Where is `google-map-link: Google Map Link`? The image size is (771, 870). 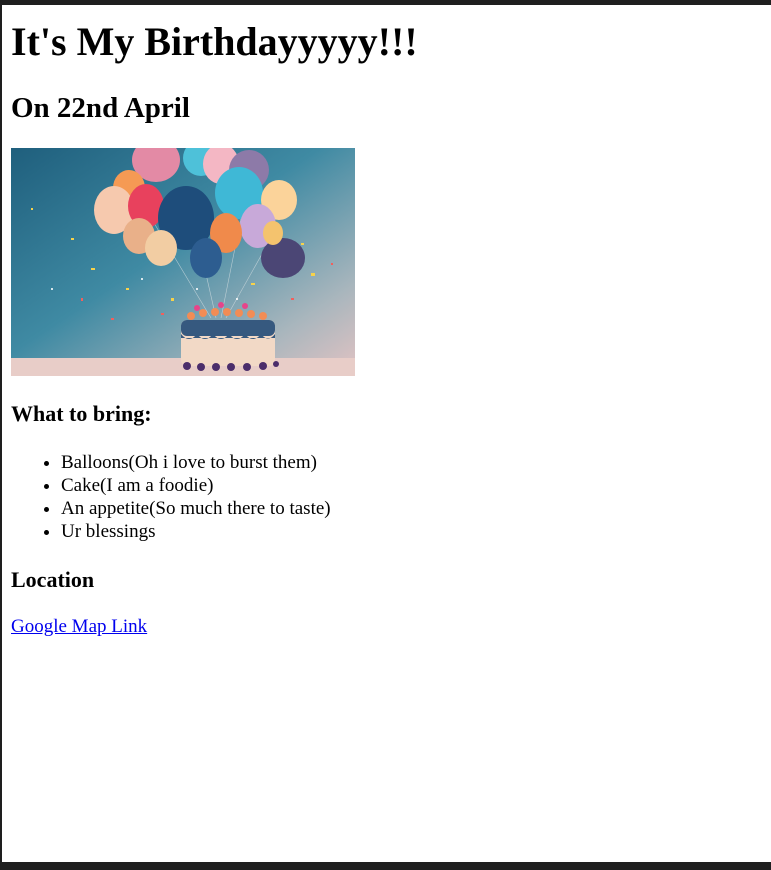 google-map-link: Google Map Link is located at coordinates (79, 626).